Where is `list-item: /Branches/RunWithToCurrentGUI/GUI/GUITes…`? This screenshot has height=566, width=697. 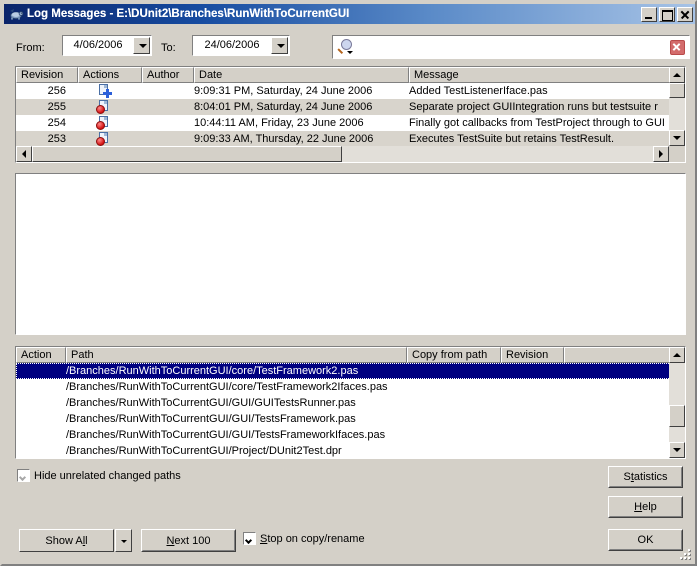 list-item: /Branches/RunWithToCurrentGUI/GUI/GUITes… is located at coordinates (350, 403).